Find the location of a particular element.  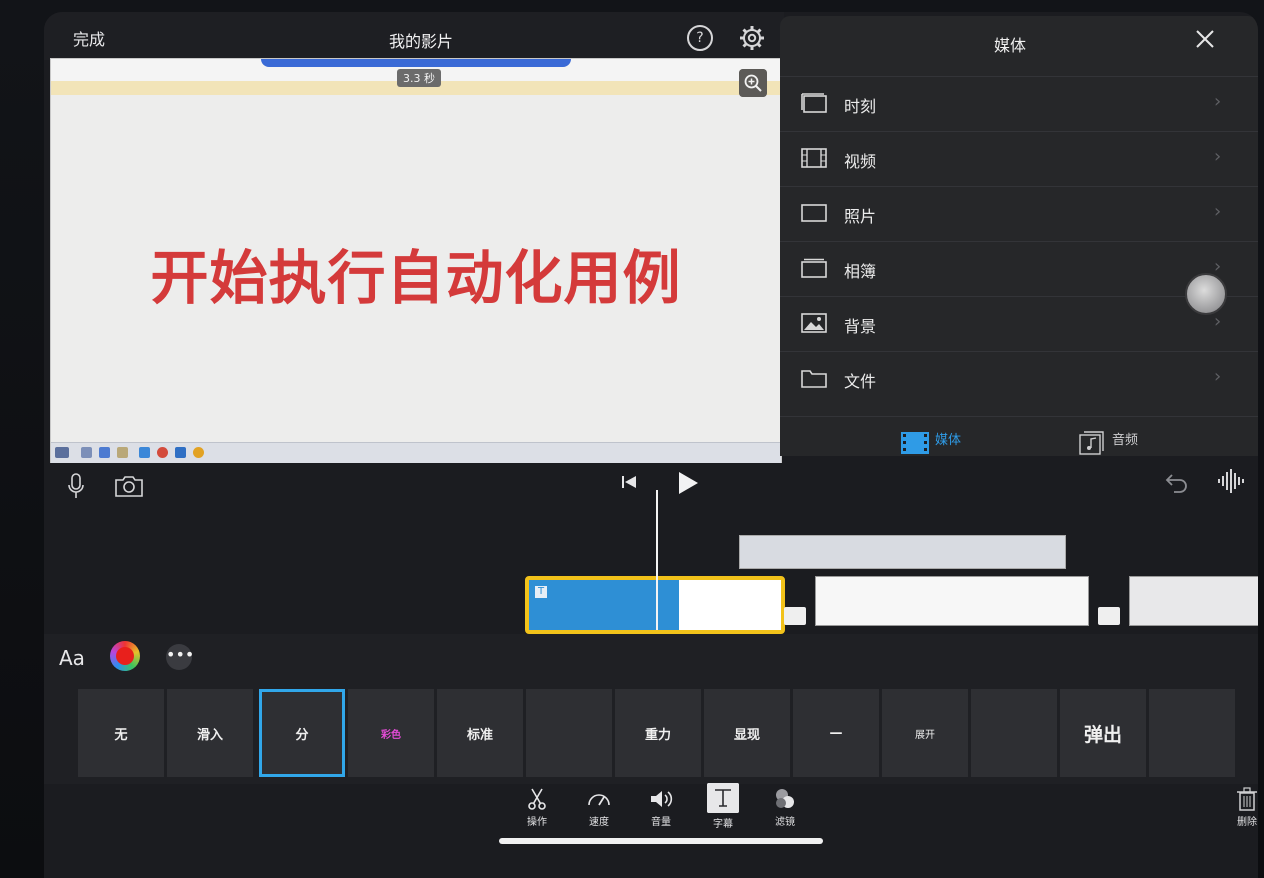

tool-label: 操作 is located at coordinates (537, 822).